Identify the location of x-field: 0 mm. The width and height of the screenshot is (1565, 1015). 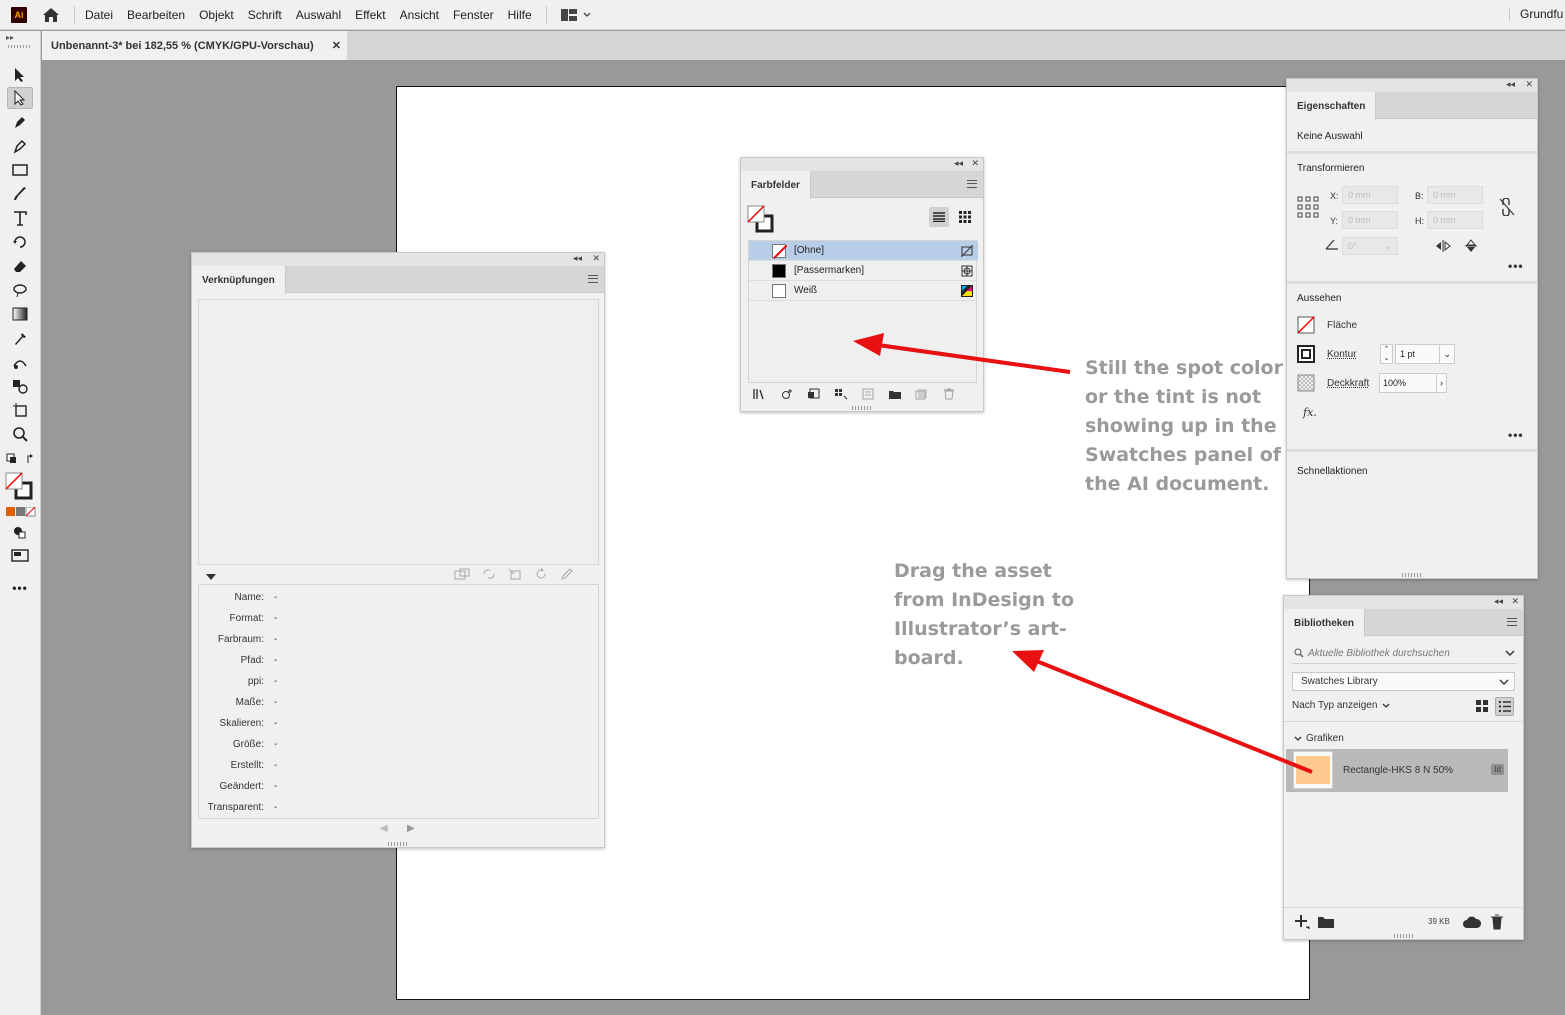
(1370, 195).